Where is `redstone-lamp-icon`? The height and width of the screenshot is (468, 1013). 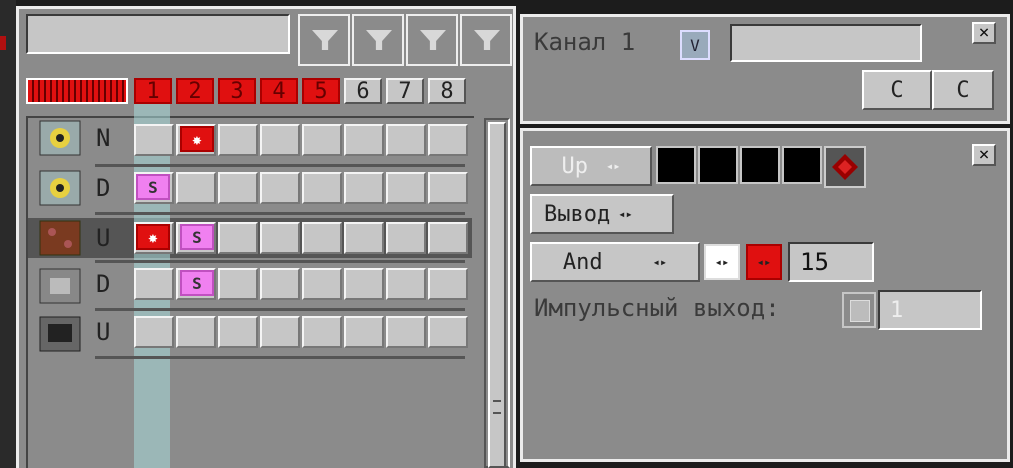 redstone-lamp-icon is located at coordinates (60, 238).